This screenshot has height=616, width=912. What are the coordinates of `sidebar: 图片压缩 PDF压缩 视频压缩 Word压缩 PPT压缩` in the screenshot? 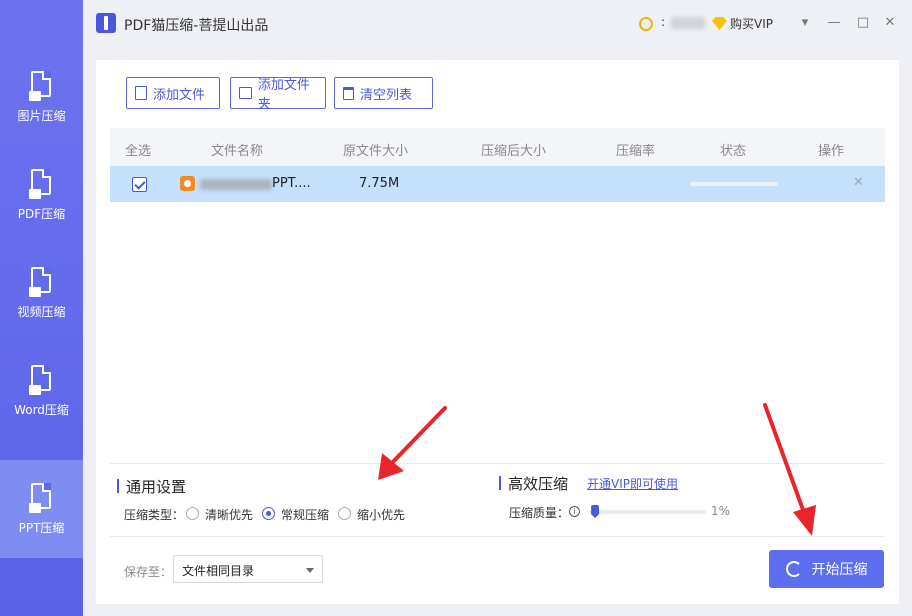 It's located at (41, 308).